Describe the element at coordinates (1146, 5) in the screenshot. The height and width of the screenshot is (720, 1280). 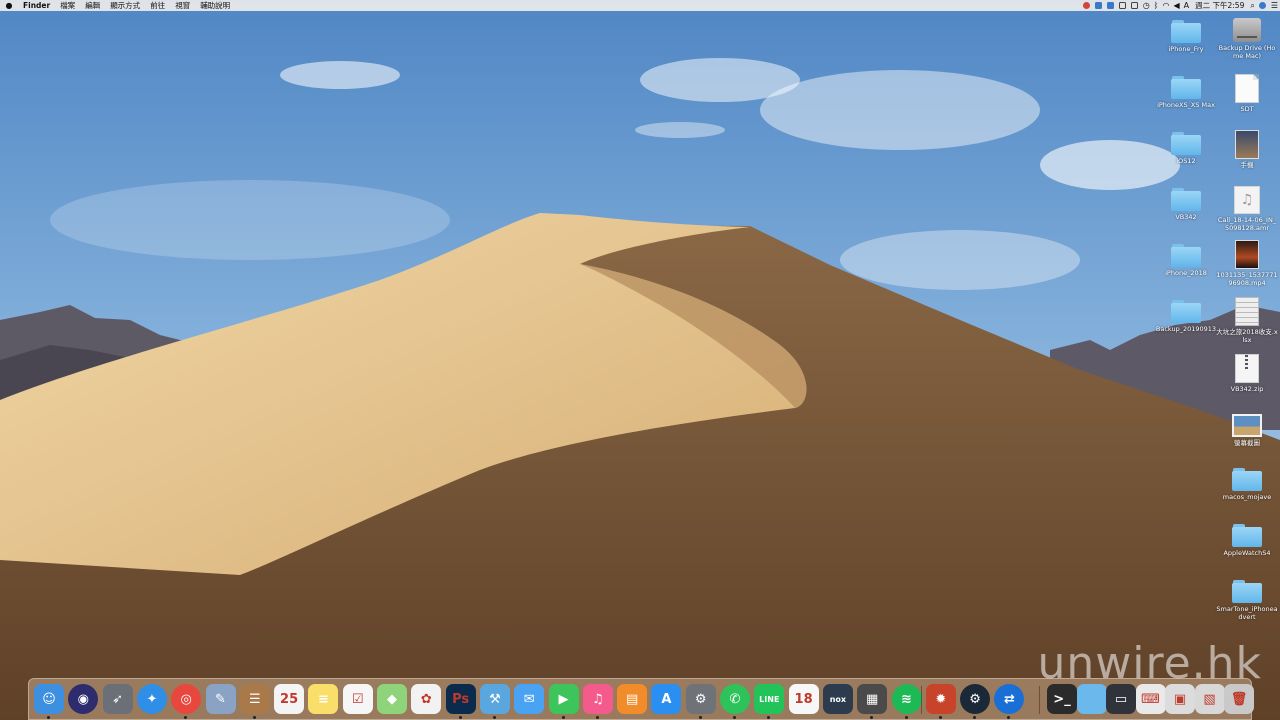
I see `time-machine-icon: ◷` at that location.